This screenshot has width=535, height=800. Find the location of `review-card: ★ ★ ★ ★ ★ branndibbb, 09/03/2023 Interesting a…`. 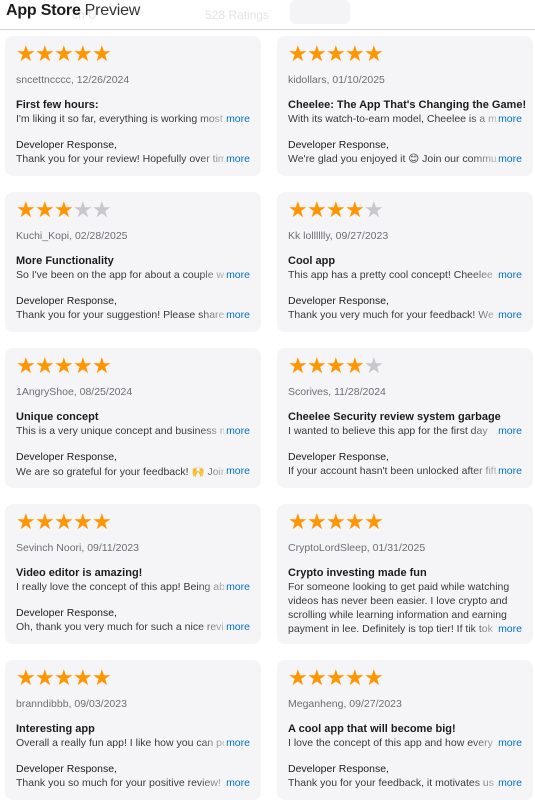

review-card: ★ ★ ★ ★ ★ branndibbb, 09/03/2023 Interesting a… is located at coordinates (133, 730).